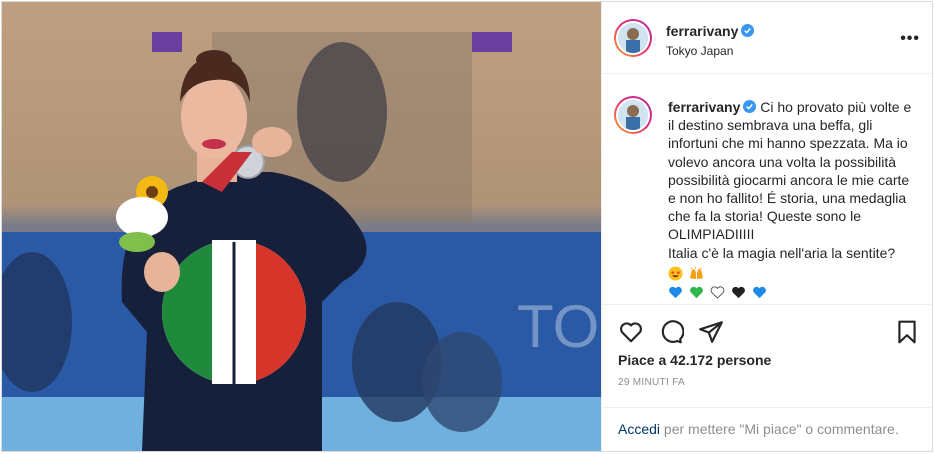 The image size is (935, 454). Describe the element at coordinates (704, 107) in the screenshot. I see `caption-username: ferrarivany` at that location.